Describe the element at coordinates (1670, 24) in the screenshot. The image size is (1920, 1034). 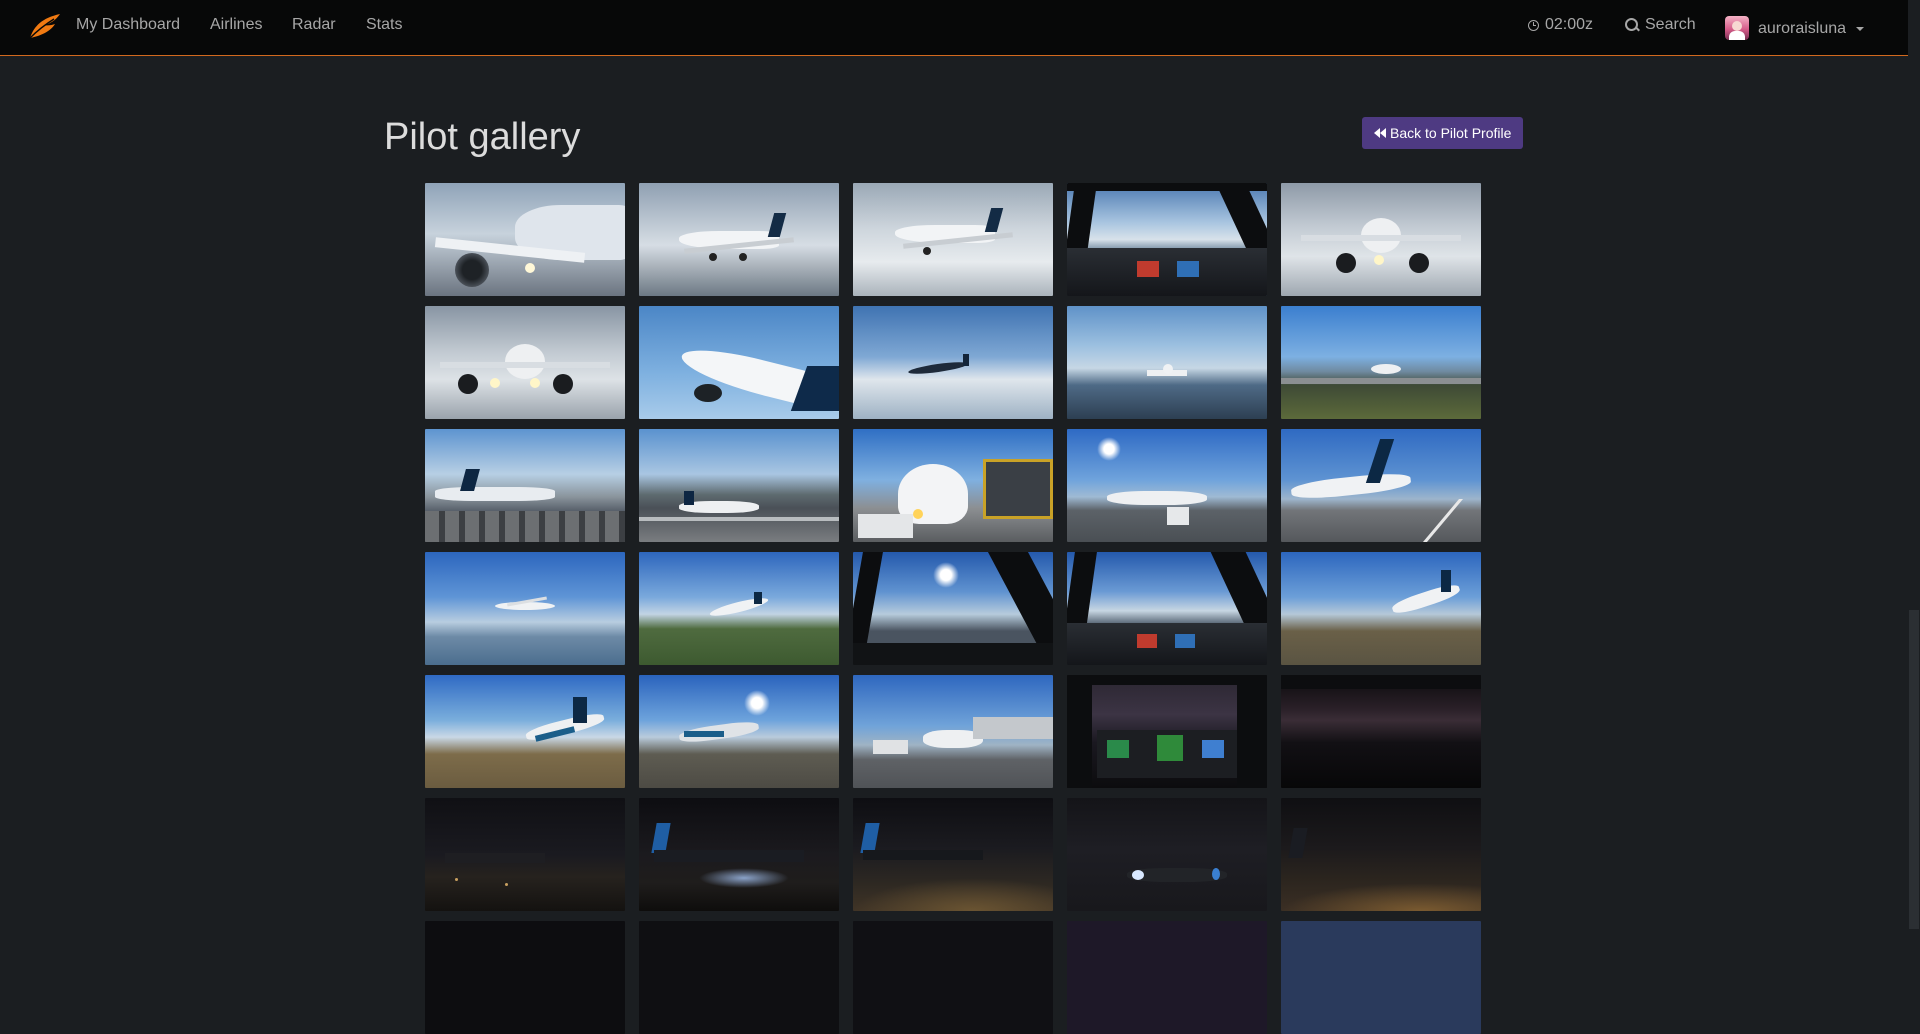
I see `search-label: Search` at that location.